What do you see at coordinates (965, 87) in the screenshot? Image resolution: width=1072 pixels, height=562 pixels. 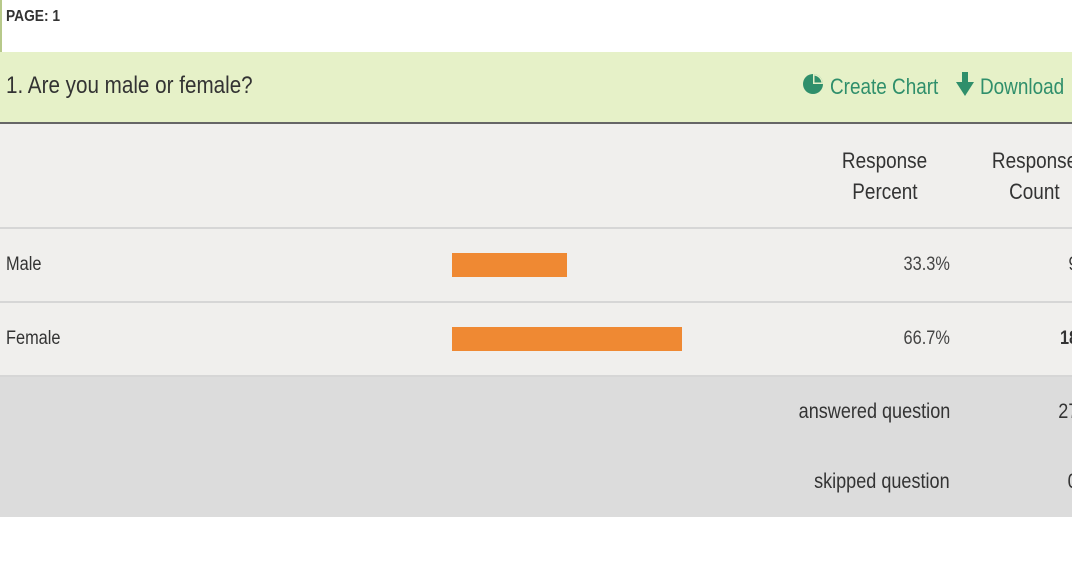 I see `download-arrow-icon` at bounding box center [965, 87].